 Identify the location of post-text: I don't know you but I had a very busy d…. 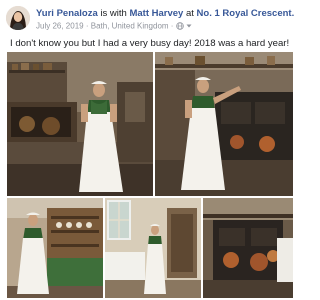
(150, 43).